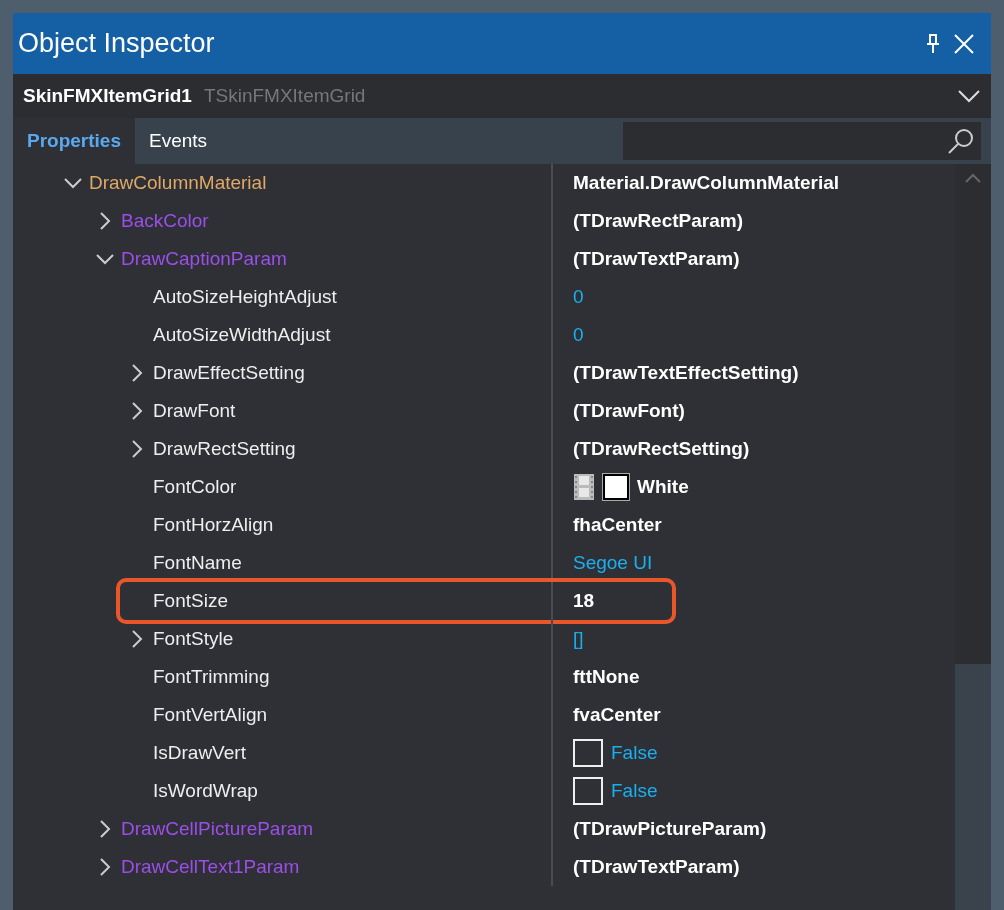 The width and height of the screenshot is (1004, 910). What do you see at coordinates (193, 638) in the screenshot?
I see `property-name: FontStyle` at bounding box center [193, 638].